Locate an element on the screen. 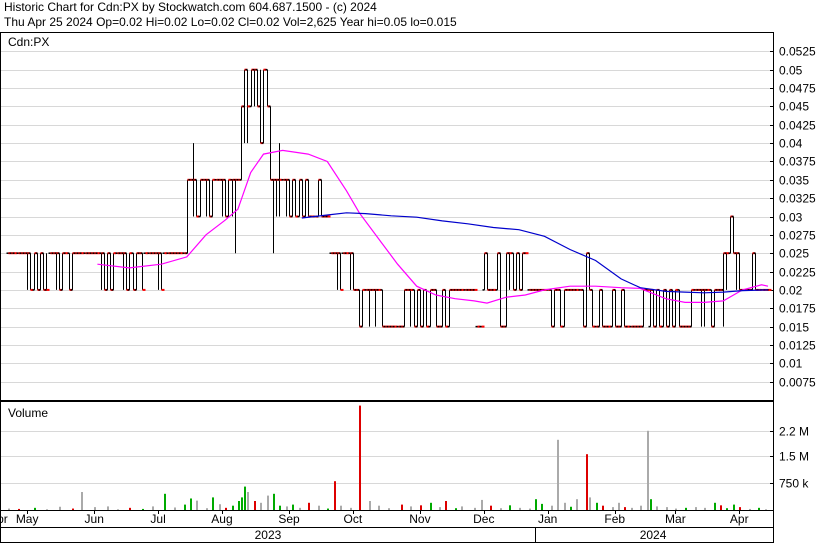 The height and width of the screenshot is (543, 830). price-tick-label: 0.03 is located at coordinates (791, 218).